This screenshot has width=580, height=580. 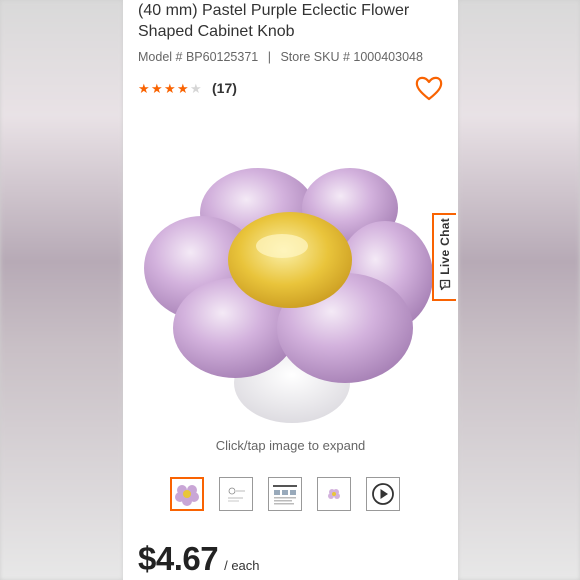 I want to click on play-icon, so click(x=383, y=494).